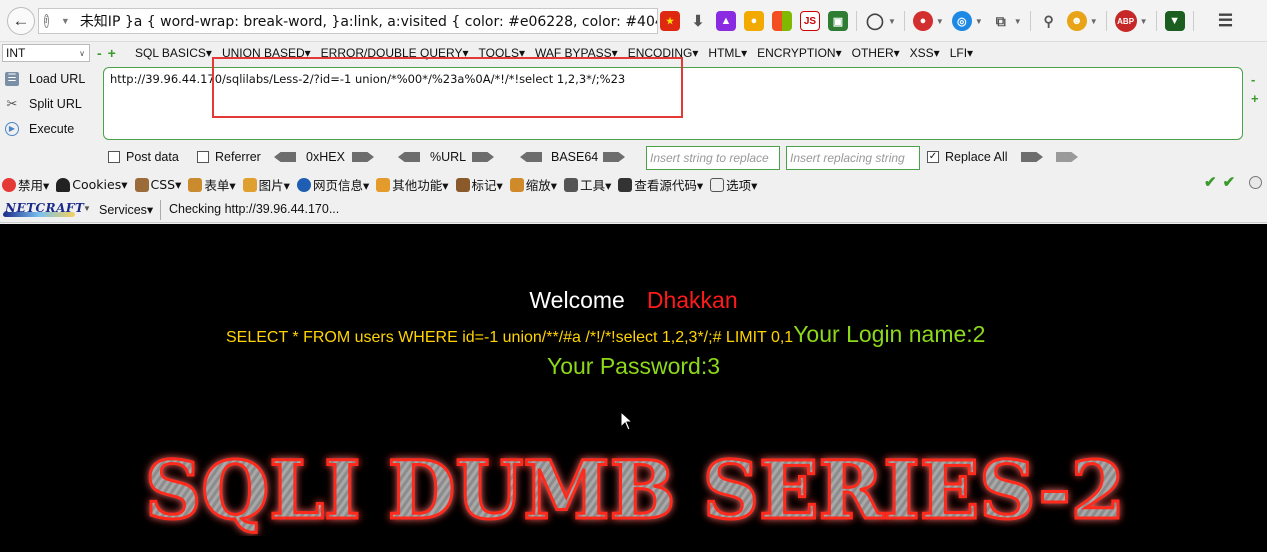  Describe the element at coordinates (1049, 21) in the screenshot. I see `search-icon: ⚲` at that location.